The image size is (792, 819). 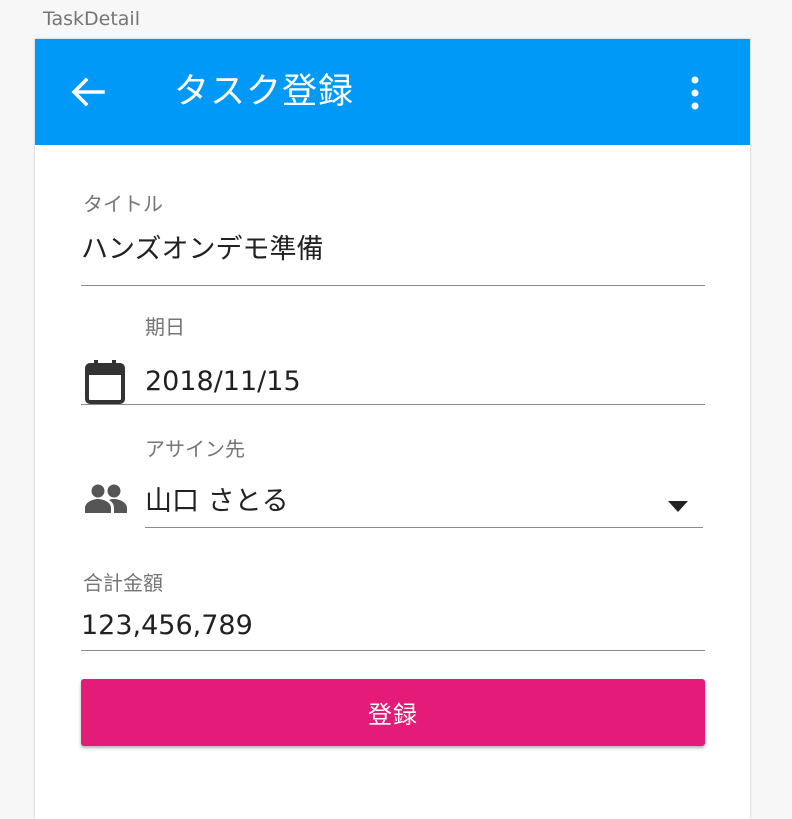 I want to click on amount-label: 合計金額, so click(x=123, y=583).